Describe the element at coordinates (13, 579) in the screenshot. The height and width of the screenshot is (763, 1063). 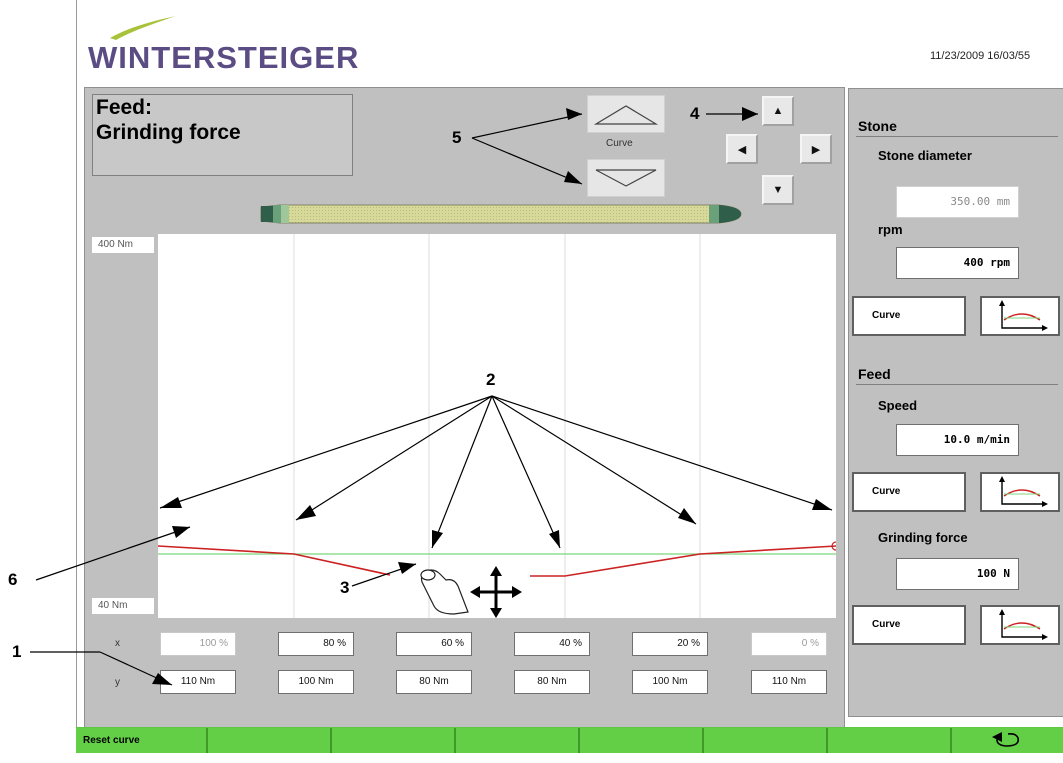
I see `callout-6: 6` at that location.